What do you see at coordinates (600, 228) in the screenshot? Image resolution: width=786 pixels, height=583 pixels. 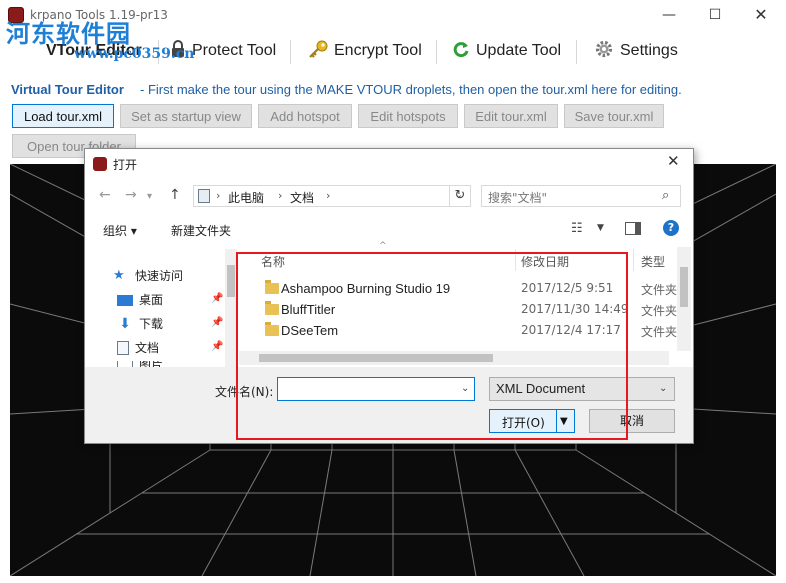 I see `chevron-down-icon: ▼` at bounding box center [600, 228].